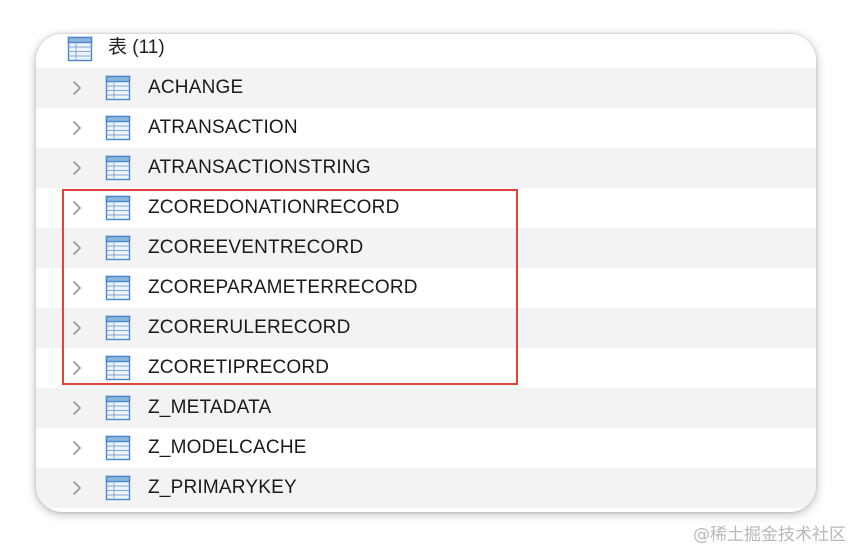 The height and width of the screenshot is (548, 852). Describe the element at coordinates (426, 488) in the screenshot. I see `table-row-z_primarykey: Z_PRIMARYKEY` at that location.